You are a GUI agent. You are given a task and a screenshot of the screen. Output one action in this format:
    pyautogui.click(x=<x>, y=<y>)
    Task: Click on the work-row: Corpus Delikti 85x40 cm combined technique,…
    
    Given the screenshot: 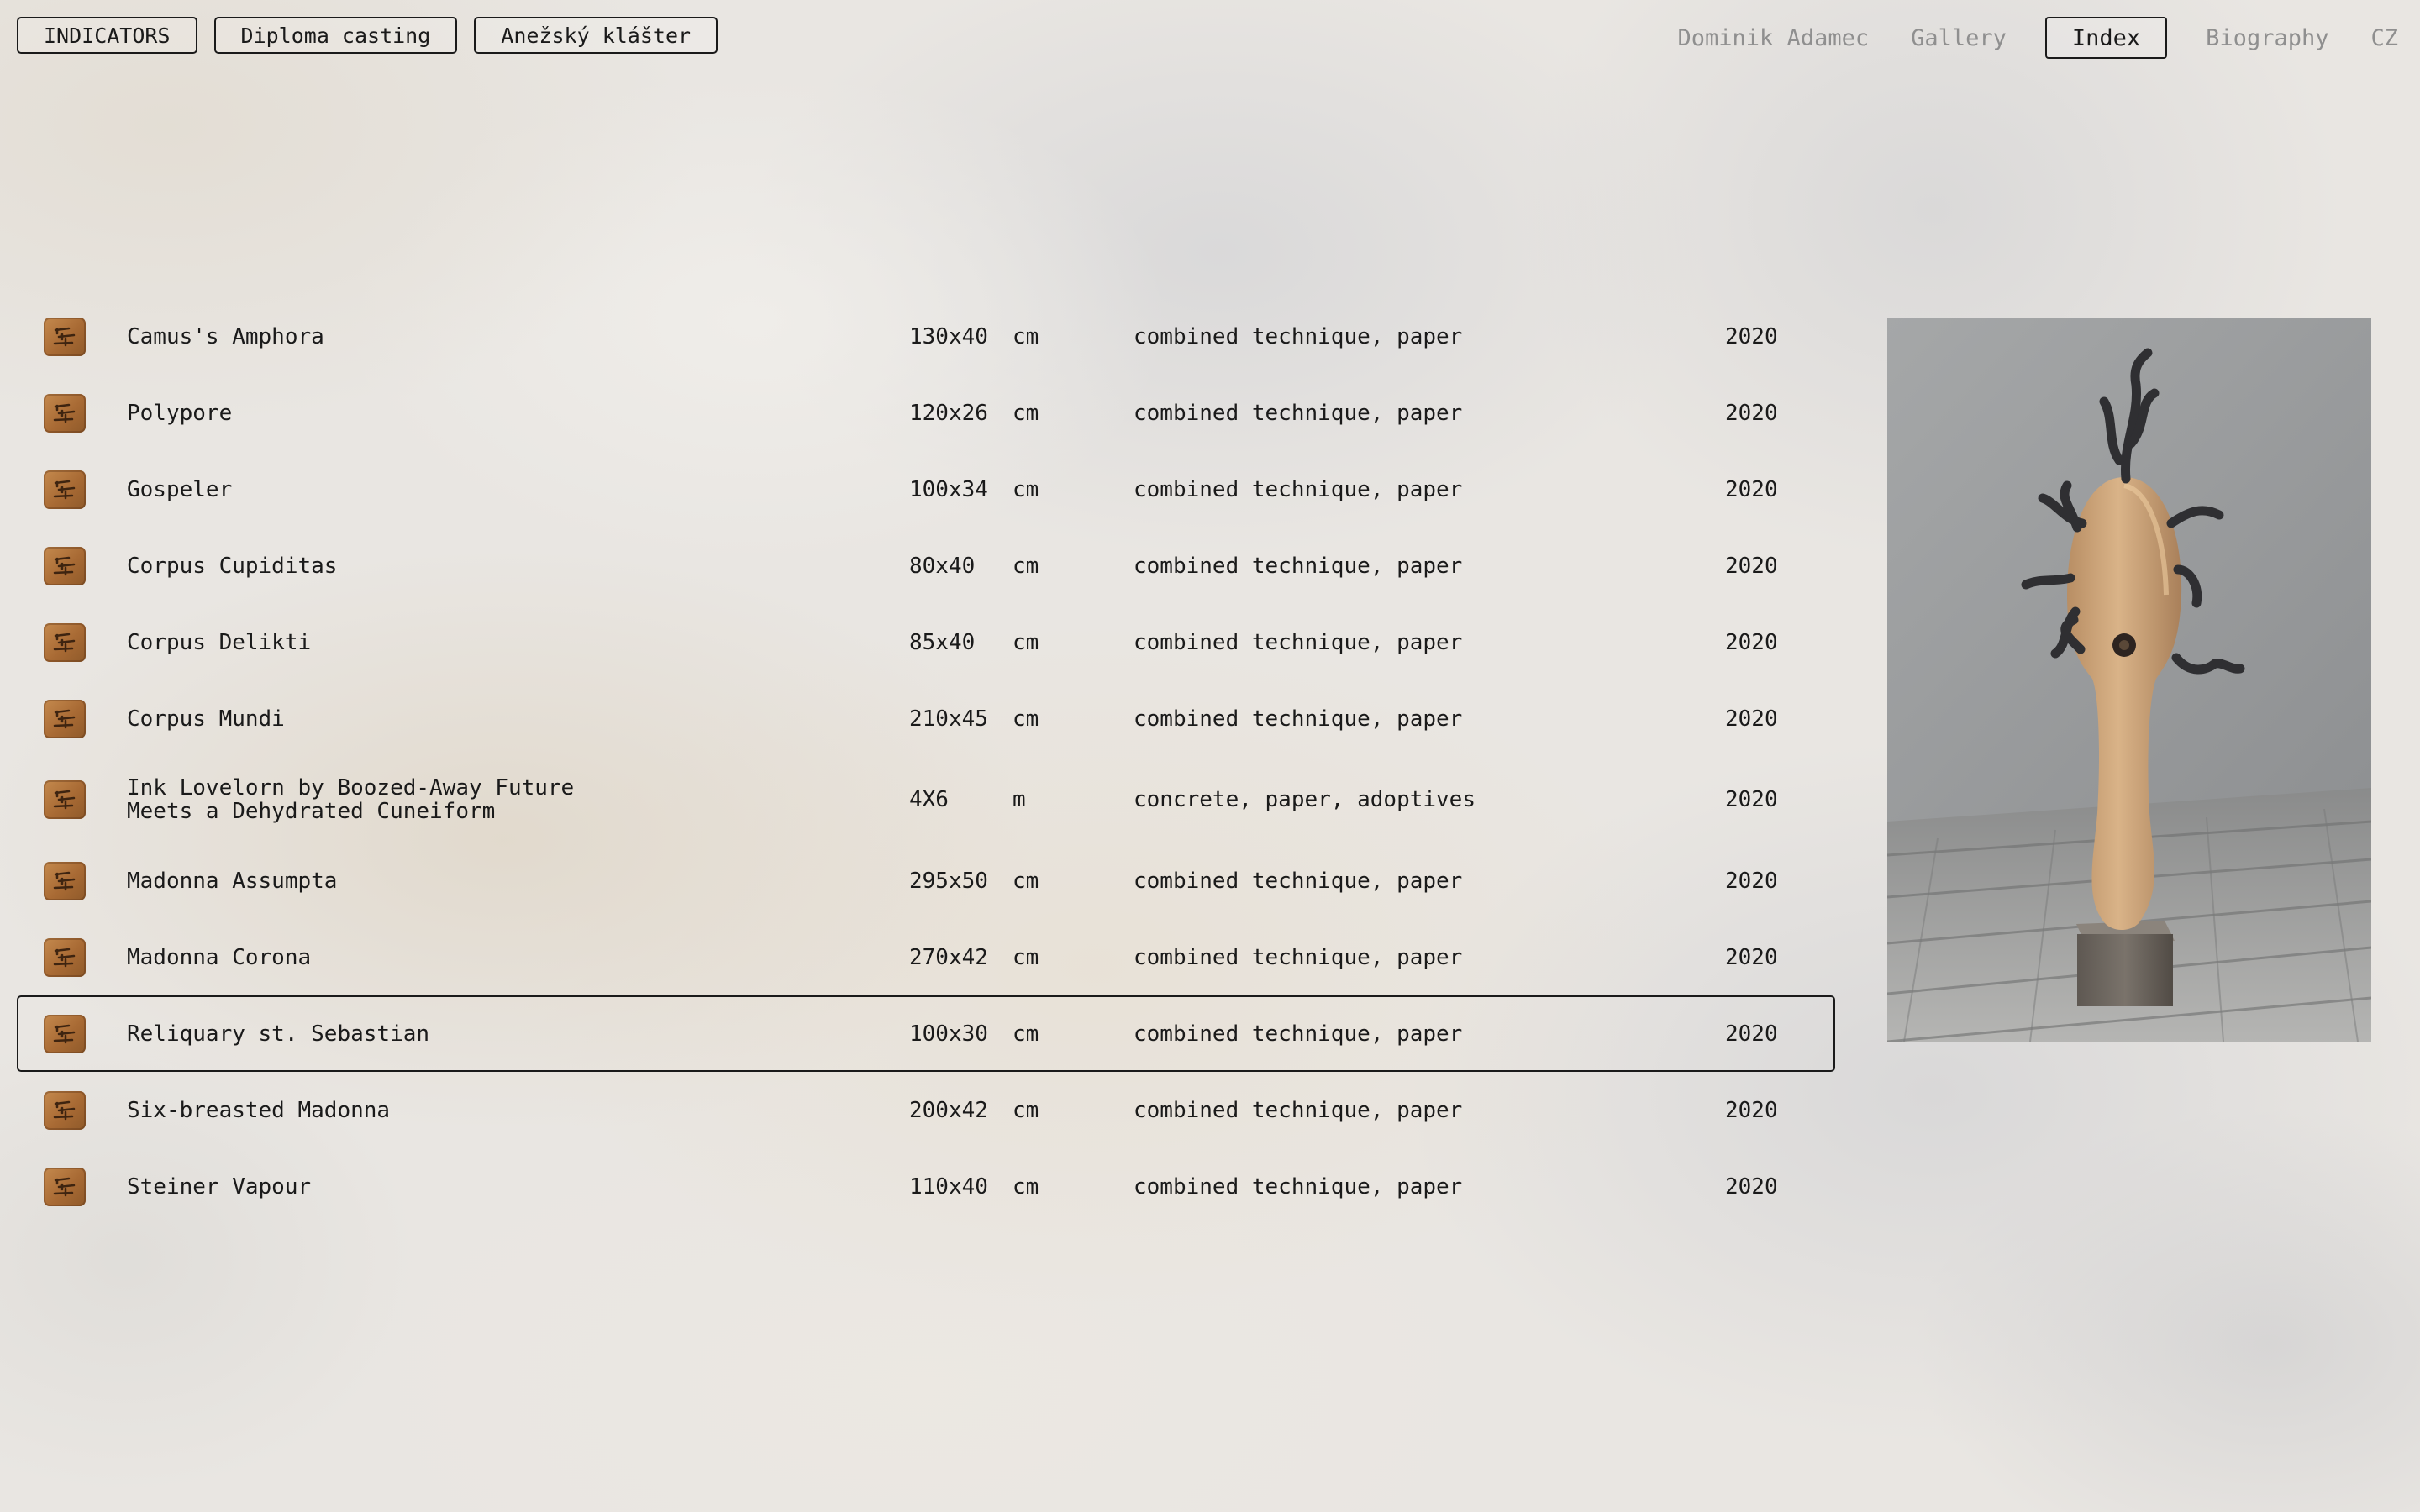 What is the action you would take?
    pyautogui.click(x=926, y=642)
    